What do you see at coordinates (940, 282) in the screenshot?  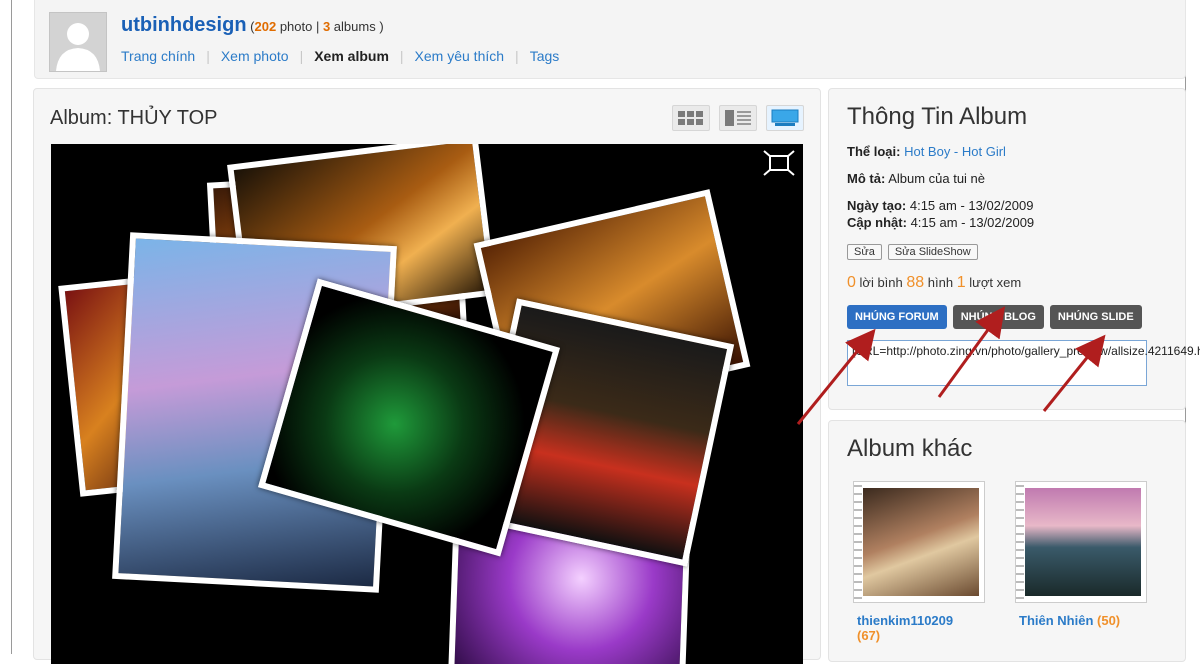 I see `images-label: hình` at bounding box center [940, 282].